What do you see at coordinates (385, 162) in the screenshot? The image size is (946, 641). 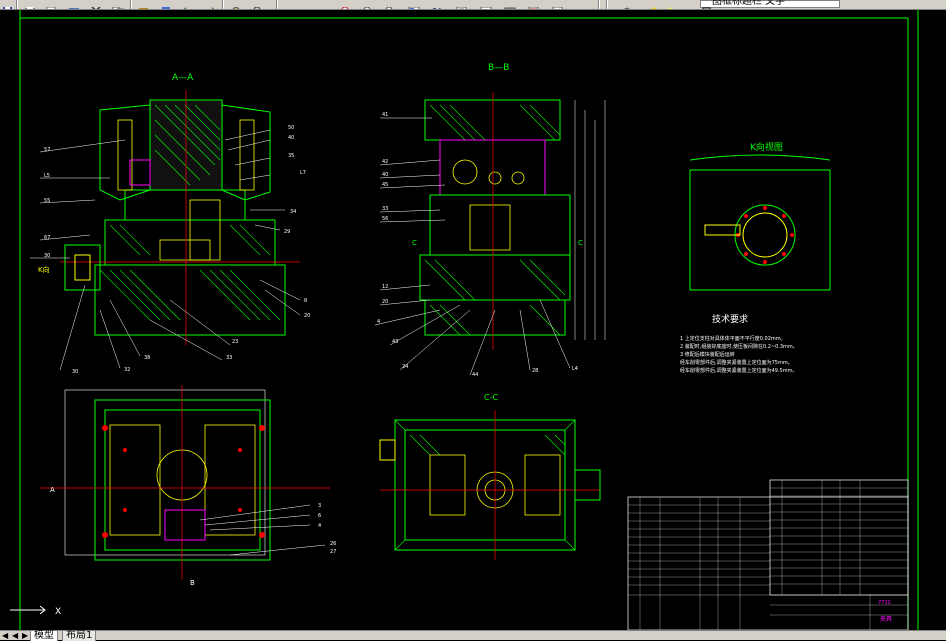 I see `svg-text: 42` at bounding box center [385, 162].